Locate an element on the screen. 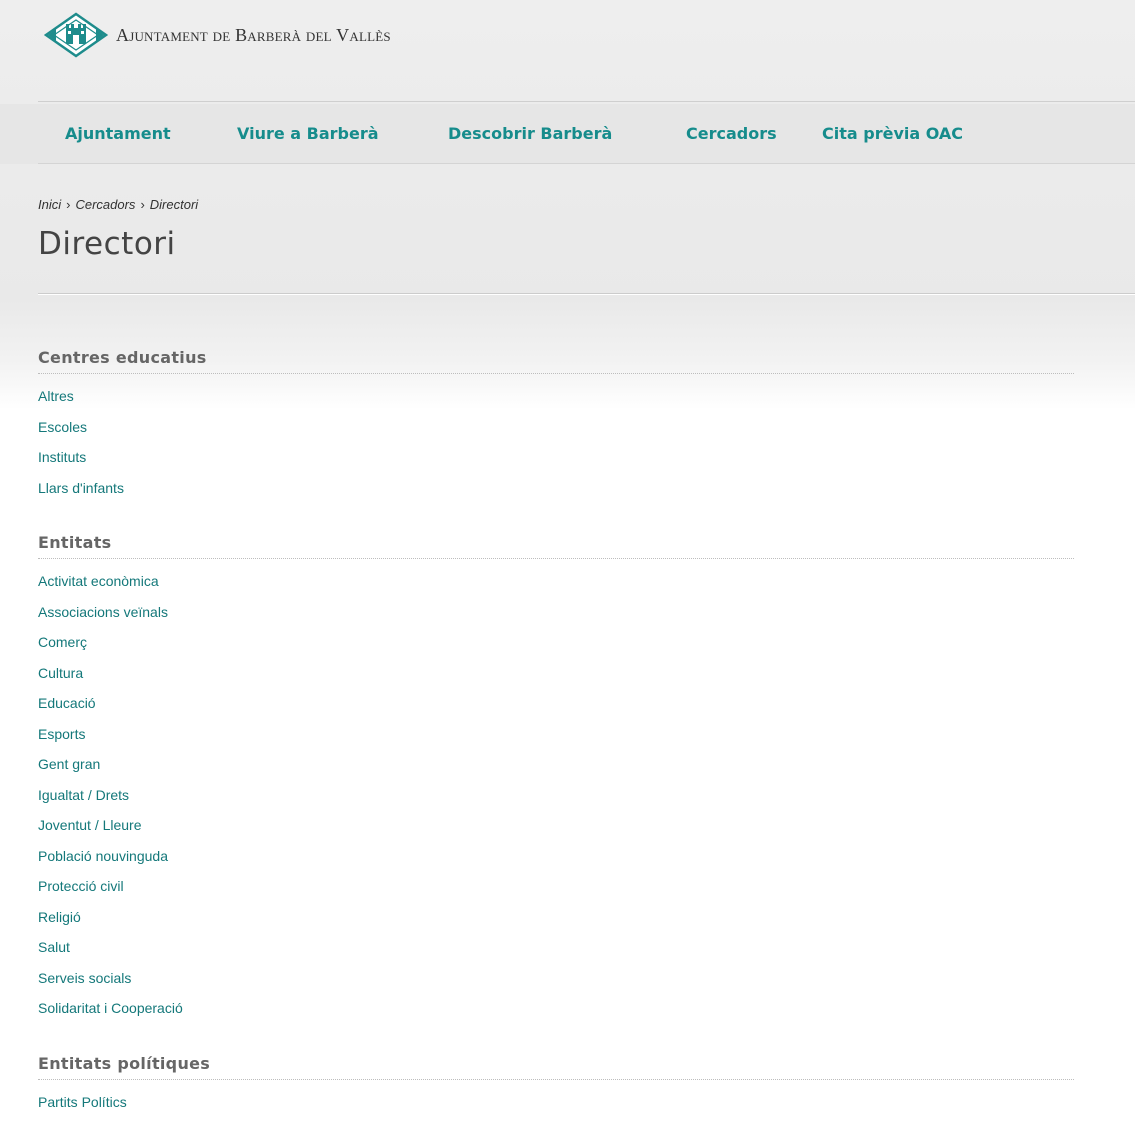 The width and height of the screenshot is (1135, 1135). list-item: Salut is located at coordinates (556, 955).